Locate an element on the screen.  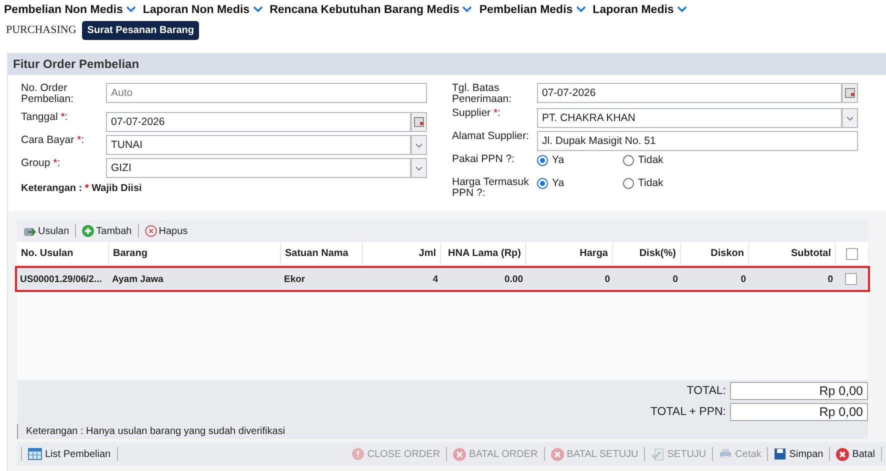
check-document-icon is located at coordinates (657, 454).